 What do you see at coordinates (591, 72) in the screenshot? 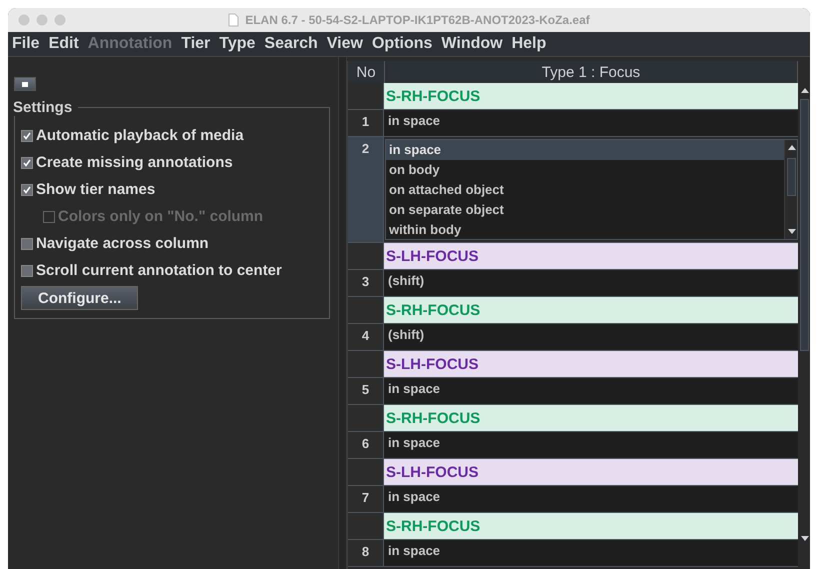
I see `column-header: Type 1 : Focus` at bounding box center [591, 72].